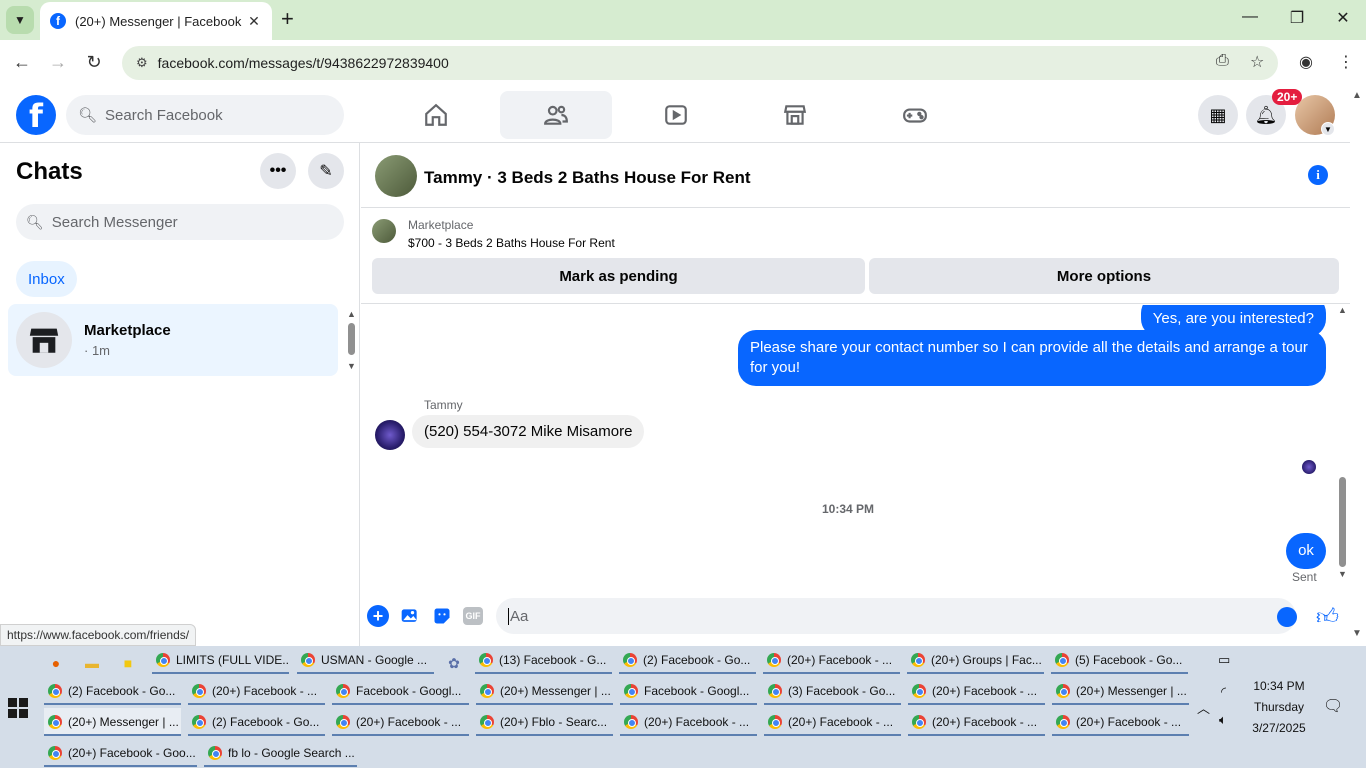  Describe the element at coordinates (896, 616) in the screenshot. I see `message-input: Aa` at that location.